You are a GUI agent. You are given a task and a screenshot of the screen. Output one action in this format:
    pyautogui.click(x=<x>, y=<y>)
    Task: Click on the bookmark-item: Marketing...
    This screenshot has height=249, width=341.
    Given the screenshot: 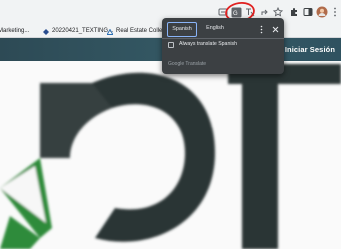 What is the action you would take?
    pyautogui.click(x=14, y=31)
    